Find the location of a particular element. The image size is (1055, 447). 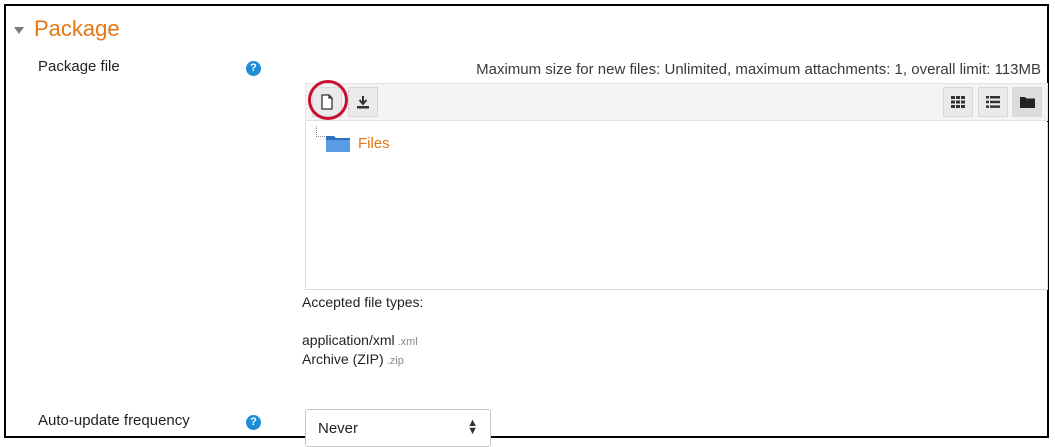

section-header: Package is located at coordinates (67, 29).